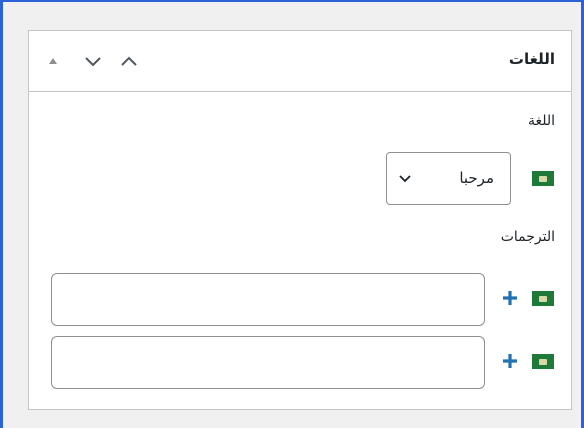  I want to click on move-up-button, so click(53, 61).